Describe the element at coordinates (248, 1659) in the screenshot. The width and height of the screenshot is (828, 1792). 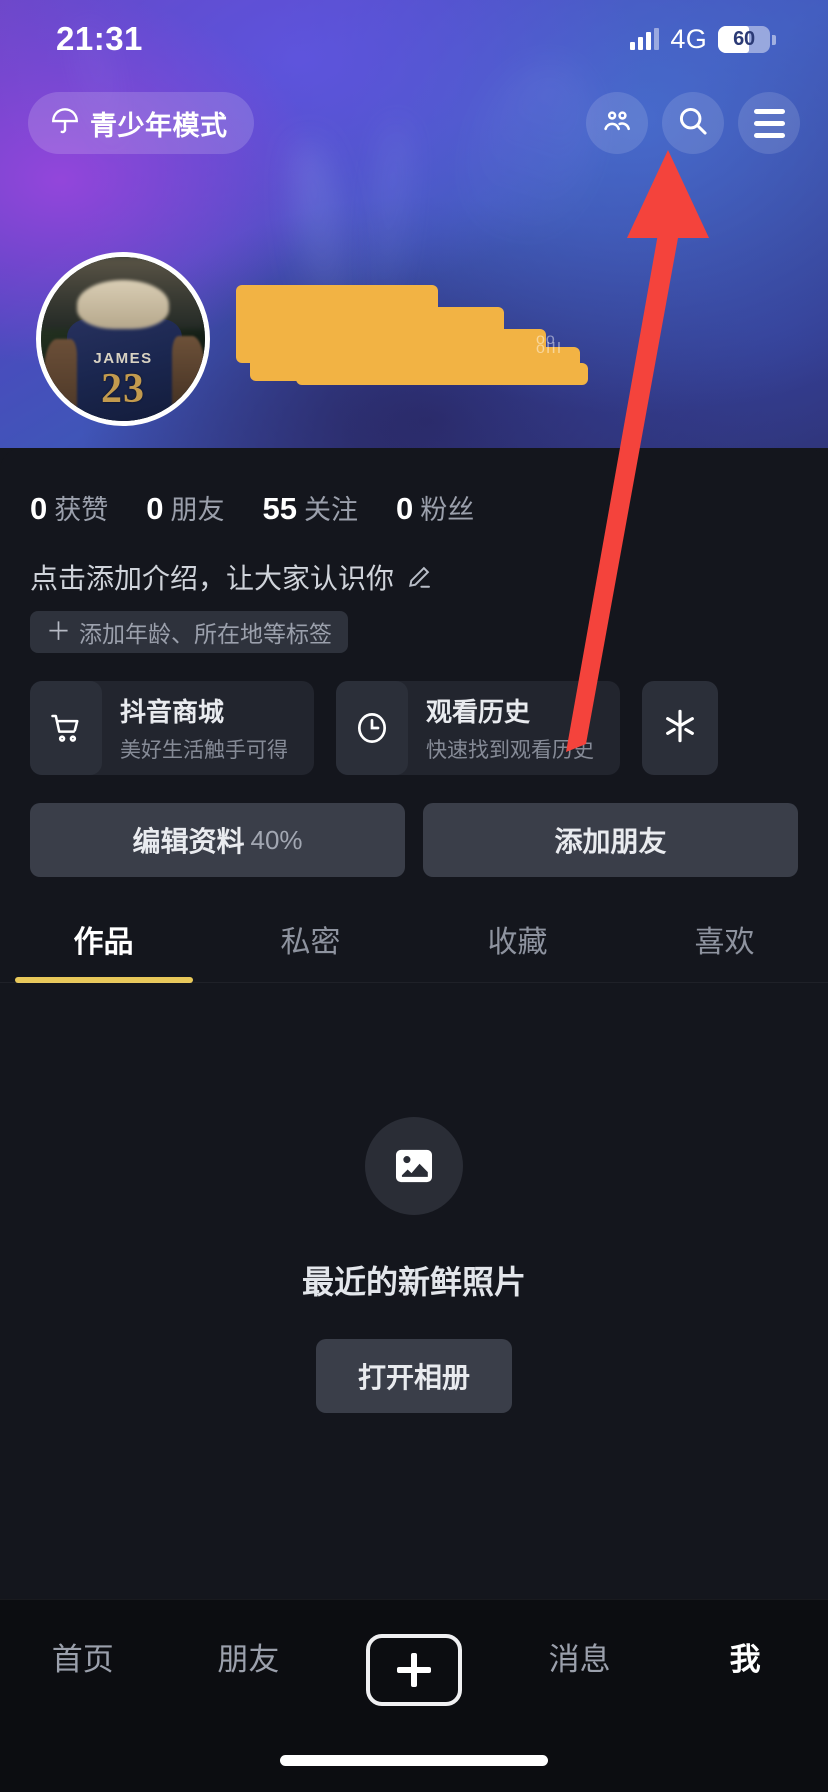
I see `nav-label: 朋友` at that location.